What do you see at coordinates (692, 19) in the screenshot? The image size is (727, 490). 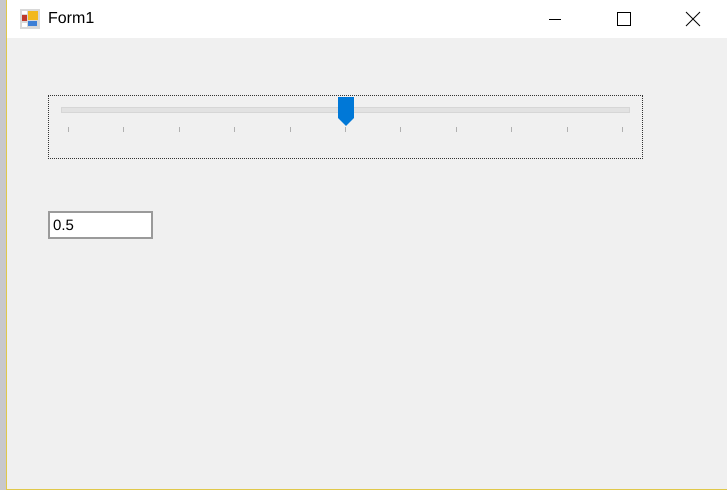 I see `close-icon` at bounding box center [692, 19].